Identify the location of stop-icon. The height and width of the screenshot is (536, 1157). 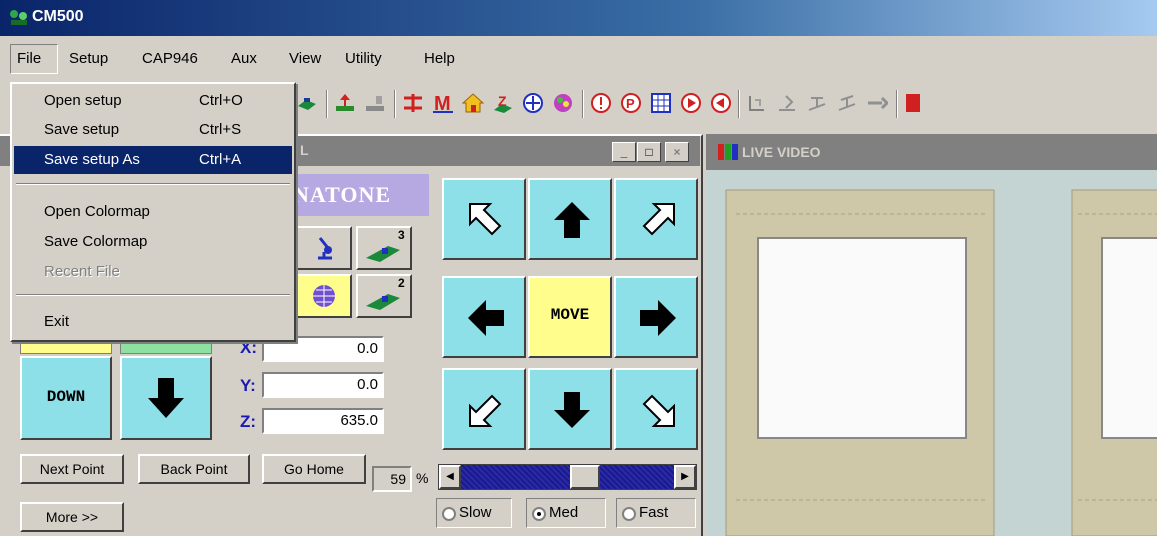
(913, 103).